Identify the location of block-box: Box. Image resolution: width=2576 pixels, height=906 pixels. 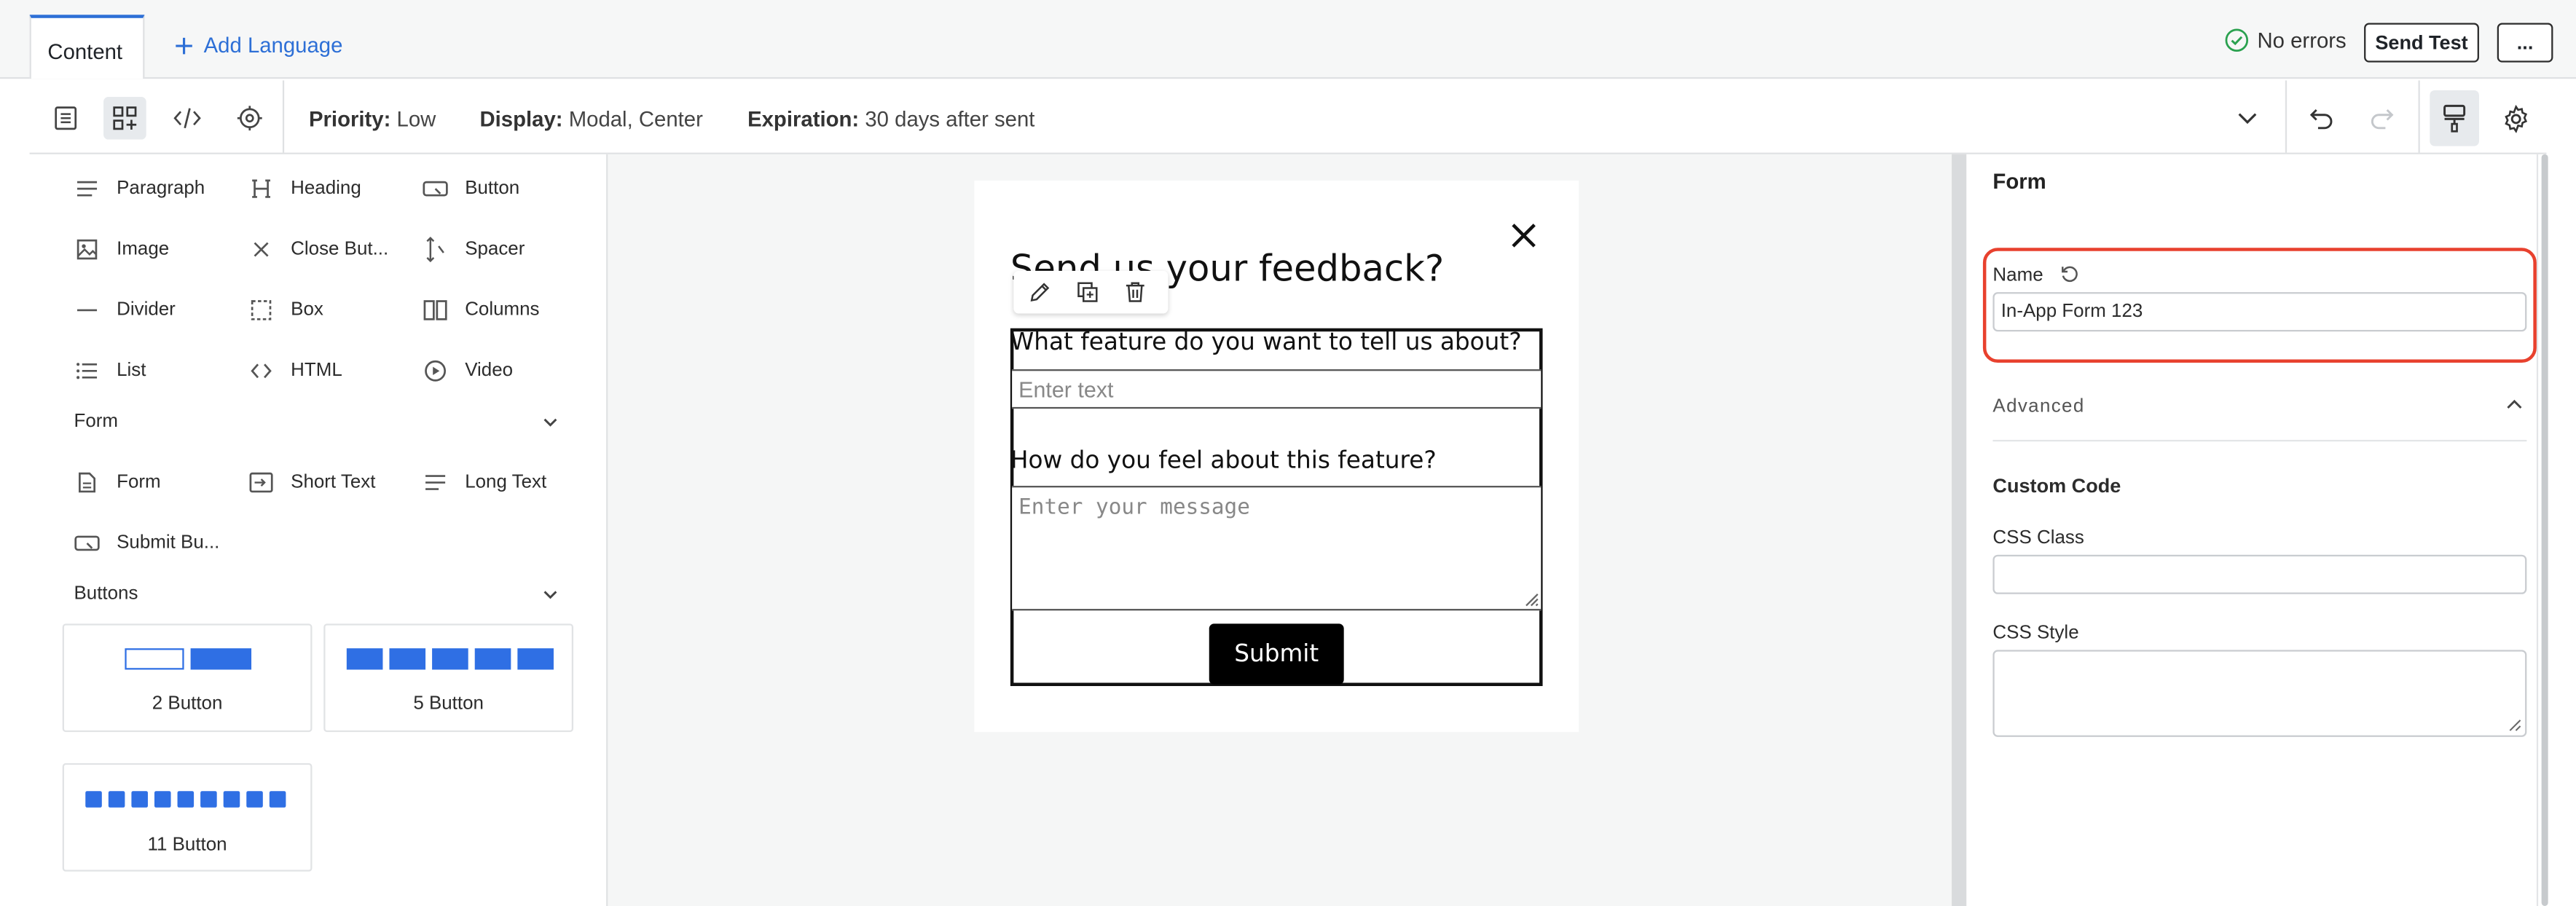
(284, 311).